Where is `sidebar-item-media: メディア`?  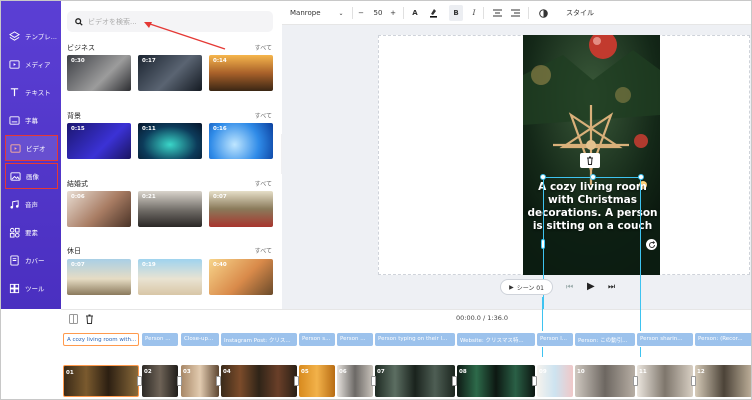
sidebar-item-media: メディア is located at coordinates (31, 64).